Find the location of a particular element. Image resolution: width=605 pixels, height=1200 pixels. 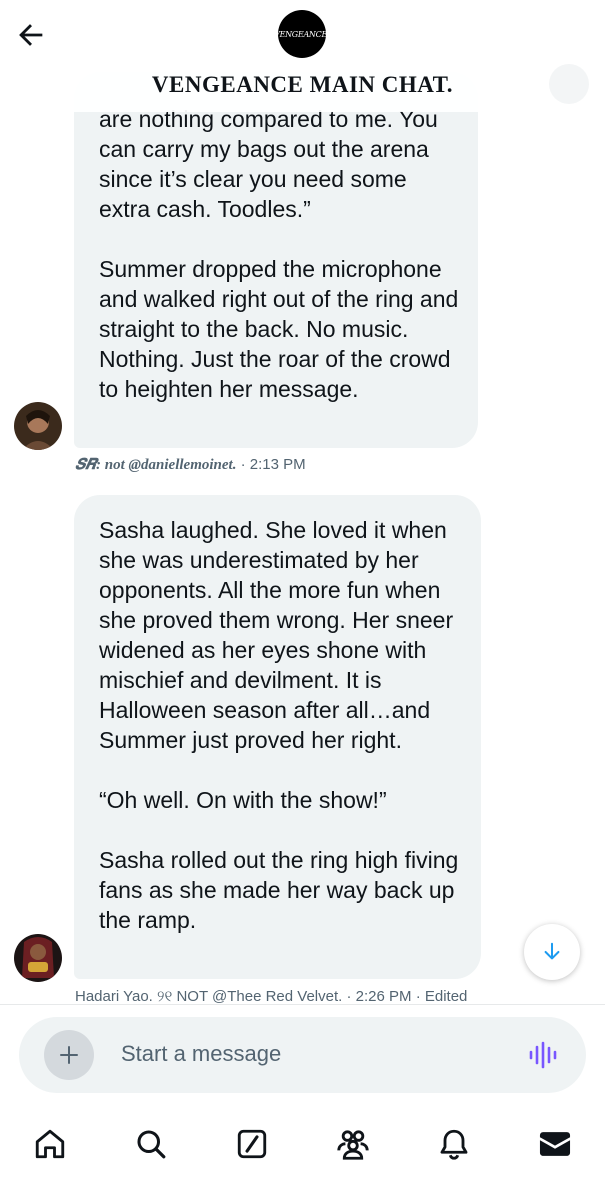

arrow-down-icon is located at coordinates (552, 951).